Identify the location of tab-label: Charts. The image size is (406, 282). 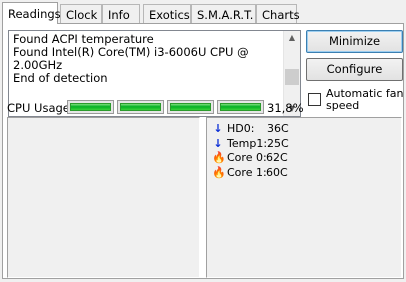
(281, 15).